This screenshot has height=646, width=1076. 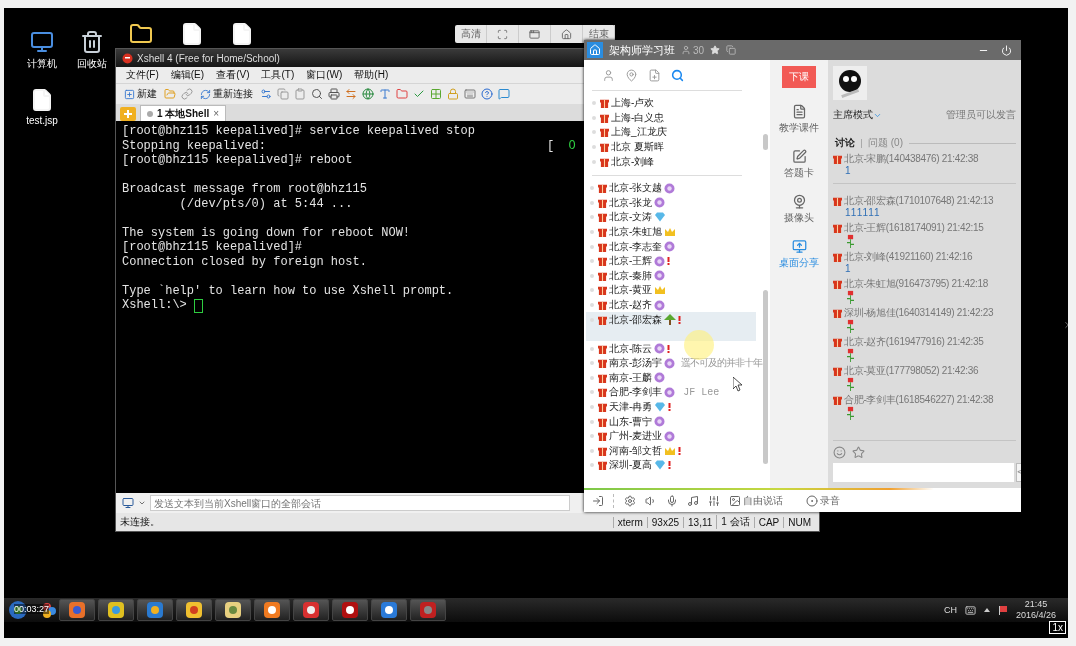 What do you see at coordinates (317, 94) in the screenshot?
I see `search-icon` at bounding box center [317, 94].